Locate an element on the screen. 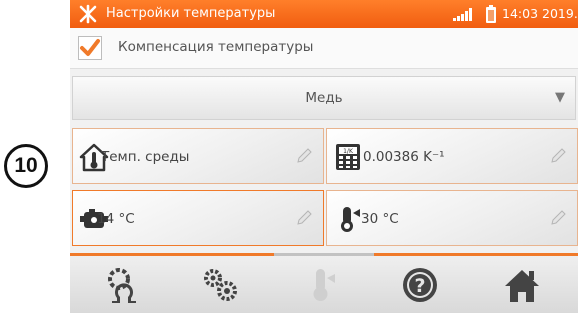 The height and width of the screenshot is (313, 578). window-title: Настройки температуры is located at coordinates (191, 13).